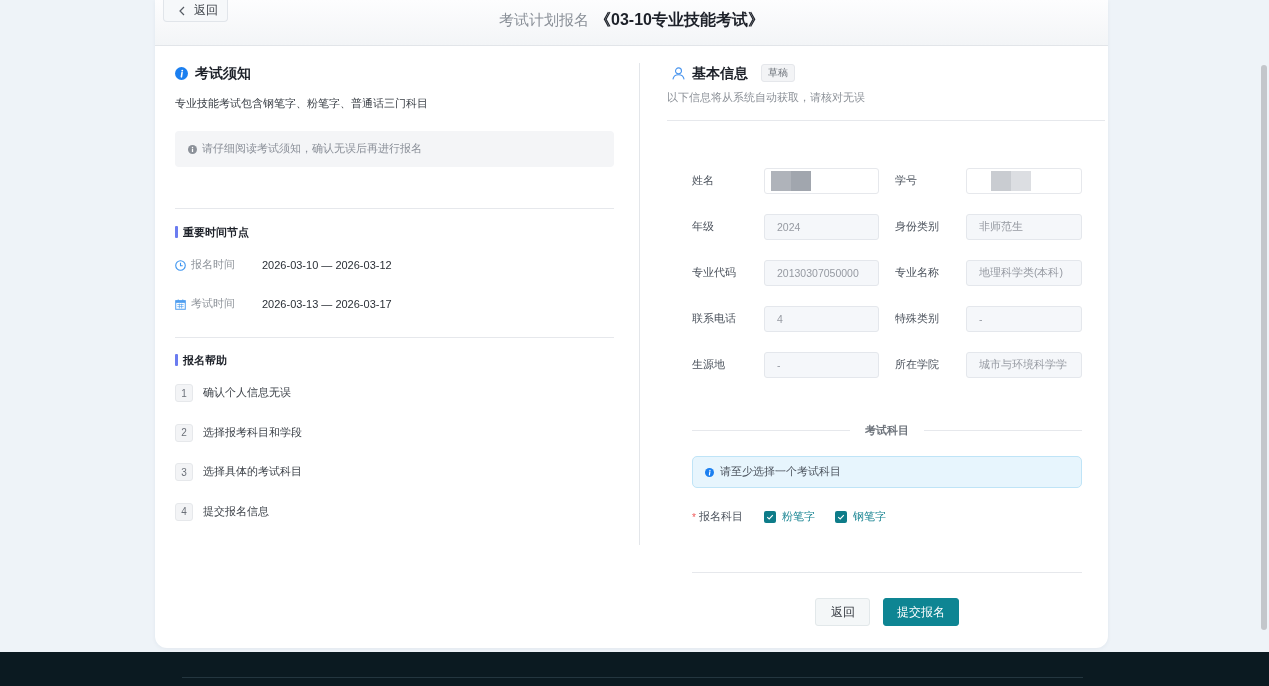  What do you see at coordinates (184, 393) in the screenshot?
I see `step-number: 1` at bounding box center [184, 393].